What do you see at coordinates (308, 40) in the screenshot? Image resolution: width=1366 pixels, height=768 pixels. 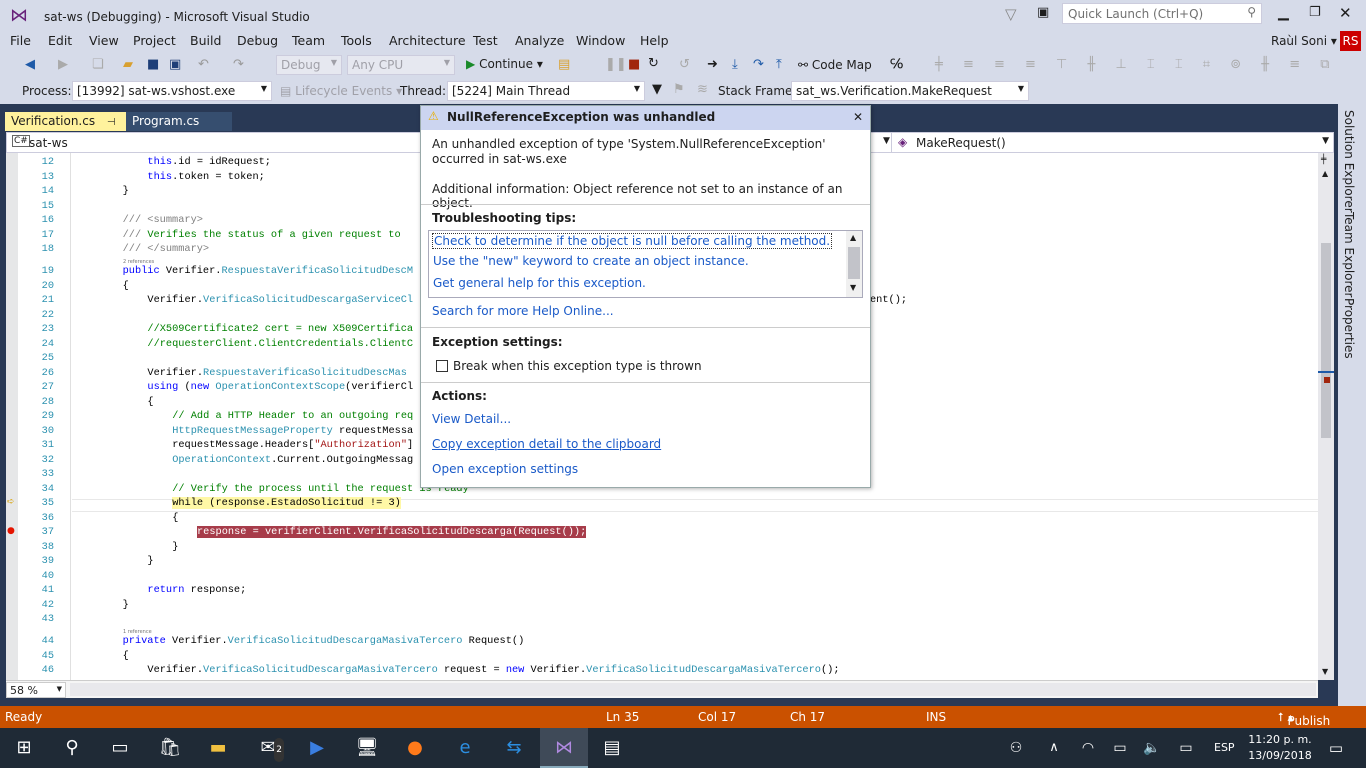 I see `menu-team: Team` at bounding box center [308, 40].